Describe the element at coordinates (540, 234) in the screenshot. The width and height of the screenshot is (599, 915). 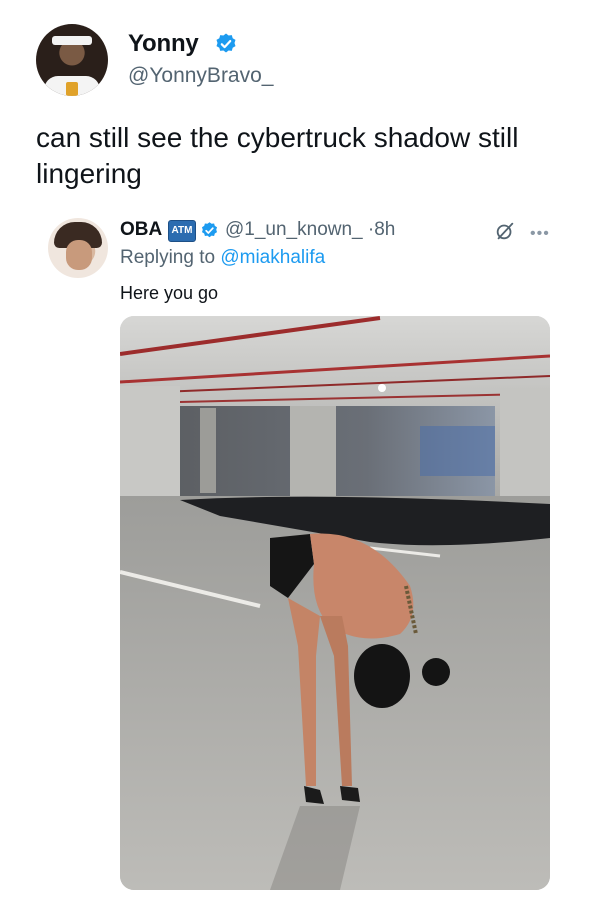
I see `more-options-icon: •••` at that location.